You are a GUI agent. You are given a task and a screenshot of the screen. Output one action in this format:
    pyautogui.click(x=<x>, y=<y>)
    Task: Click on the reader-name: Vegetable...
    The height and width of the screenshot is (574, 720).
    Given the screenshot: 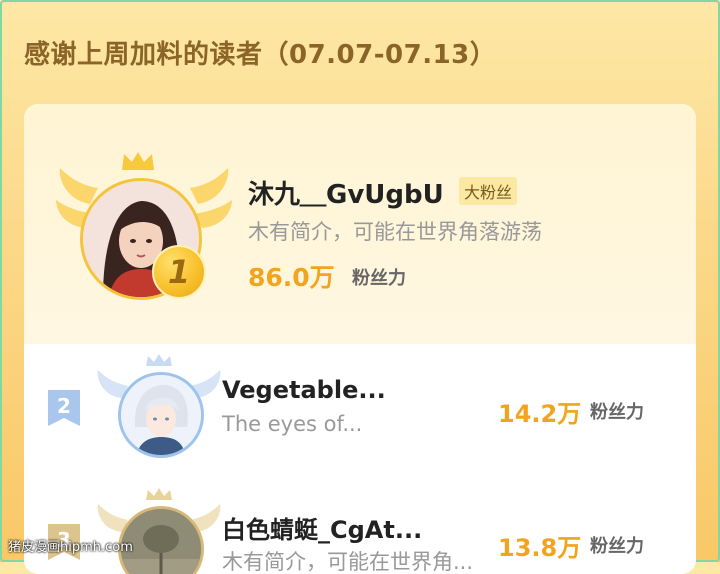 What is the action you would take?
    pyautogui.click(x=304, y=390)
    